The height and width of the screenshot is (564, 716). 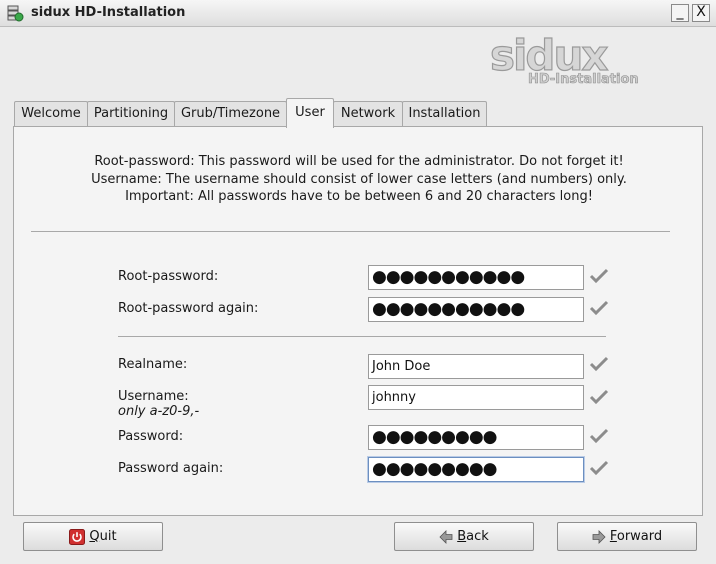 I want to click on username-label: Username:, so click(x=153, y=396).